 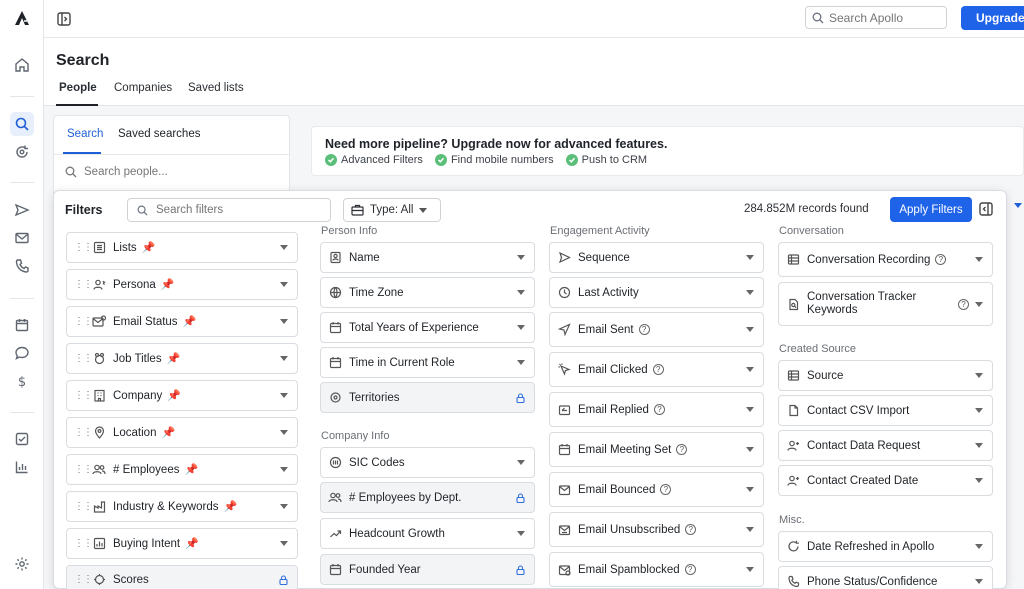 I want to click on filter-row: Name, so click(x=427, y=257).